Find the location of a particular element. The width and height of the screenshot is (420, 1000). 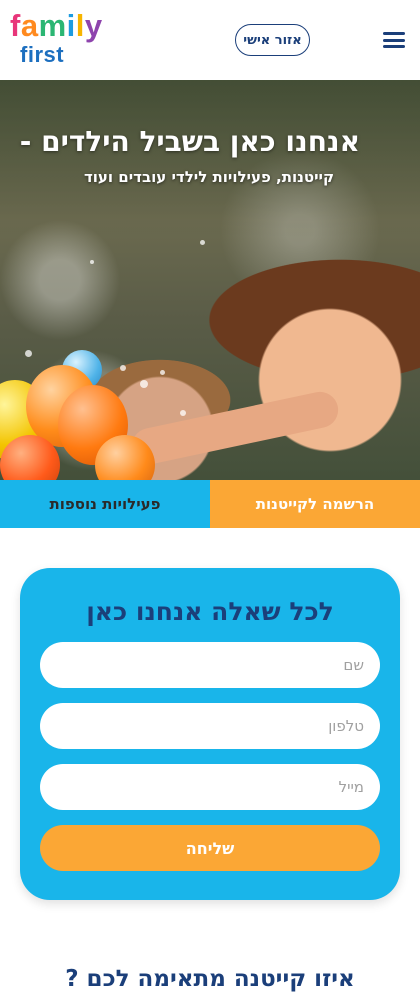

email-field is located at coordinates (210, 787).